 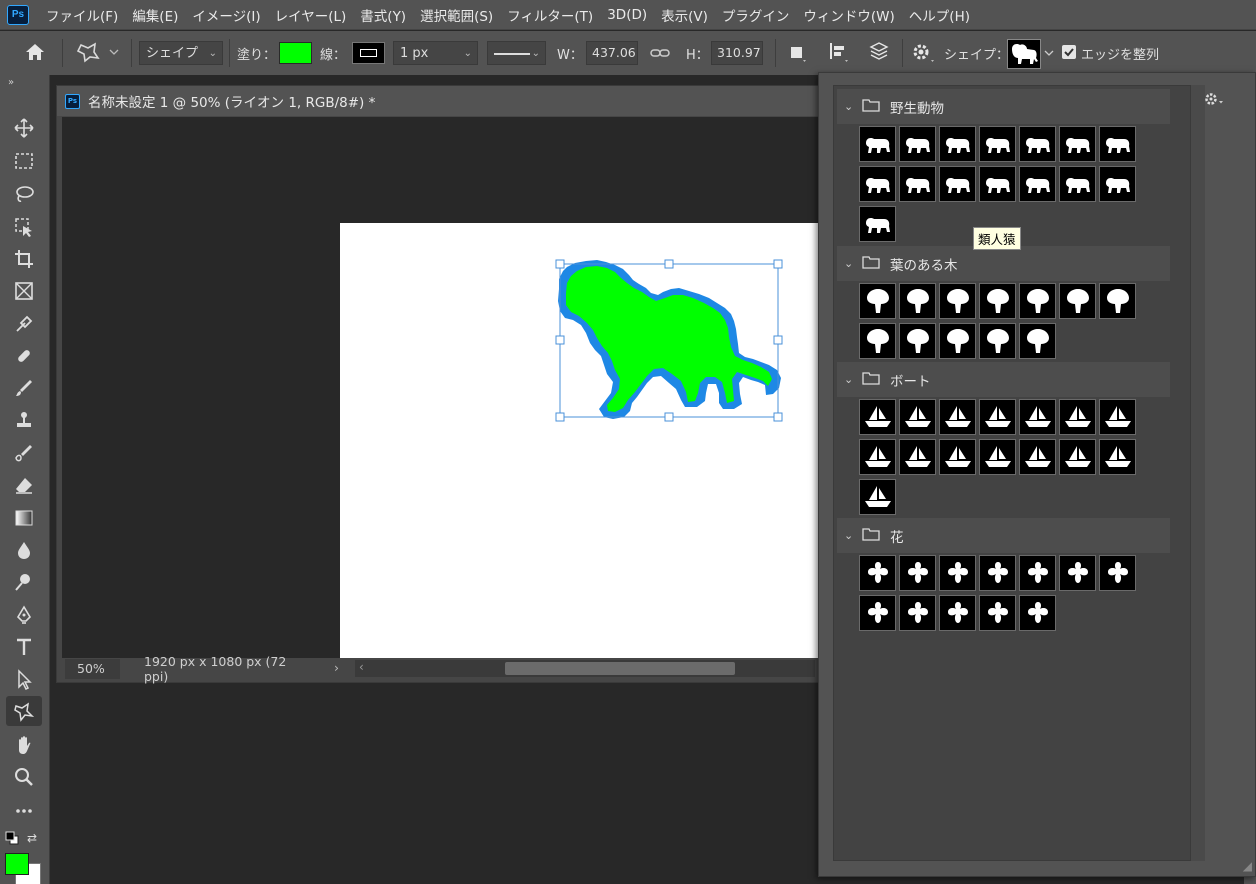 I want to click on custom-shape-tool-icon, so click(x=24, y=711).